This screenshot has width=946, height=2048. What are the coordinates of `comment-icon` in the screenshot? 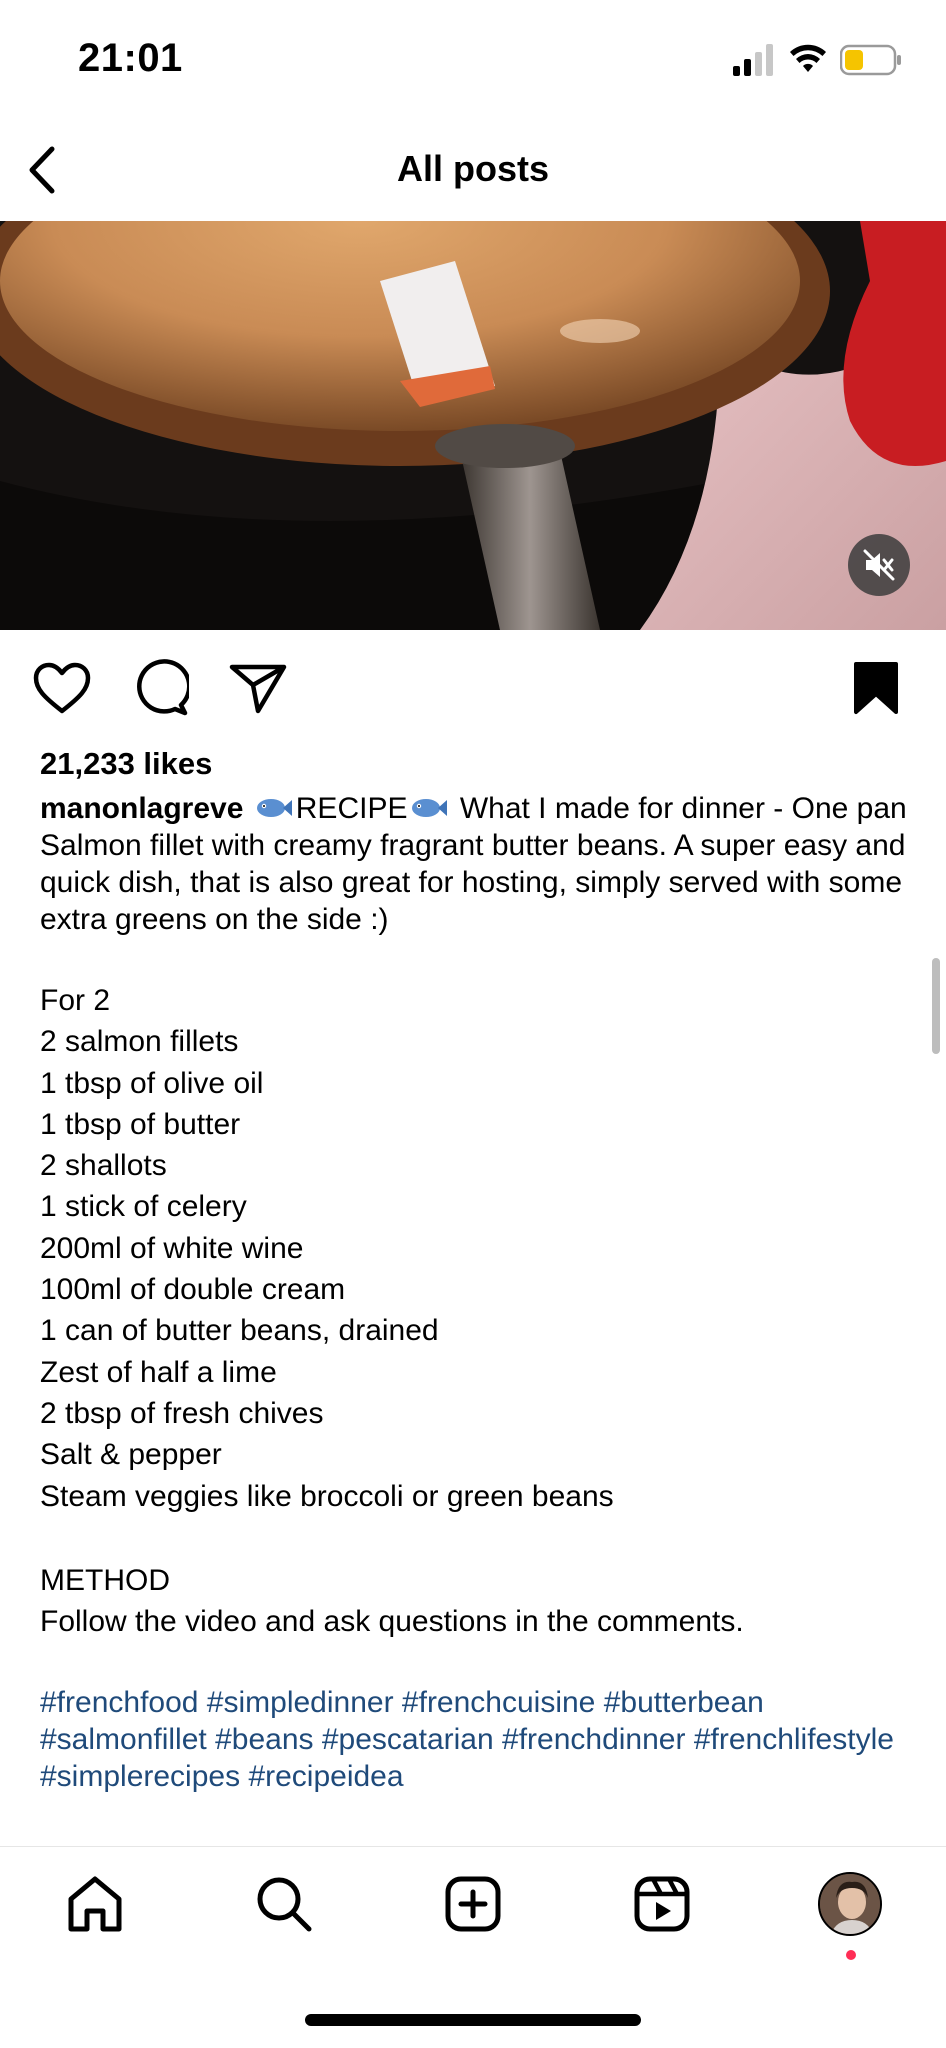 It's located at (163, 687).